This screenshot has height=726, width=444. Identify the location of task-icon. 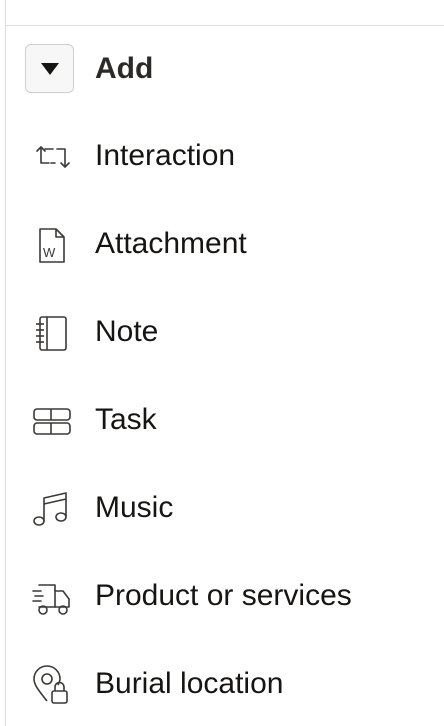
(51, 421).